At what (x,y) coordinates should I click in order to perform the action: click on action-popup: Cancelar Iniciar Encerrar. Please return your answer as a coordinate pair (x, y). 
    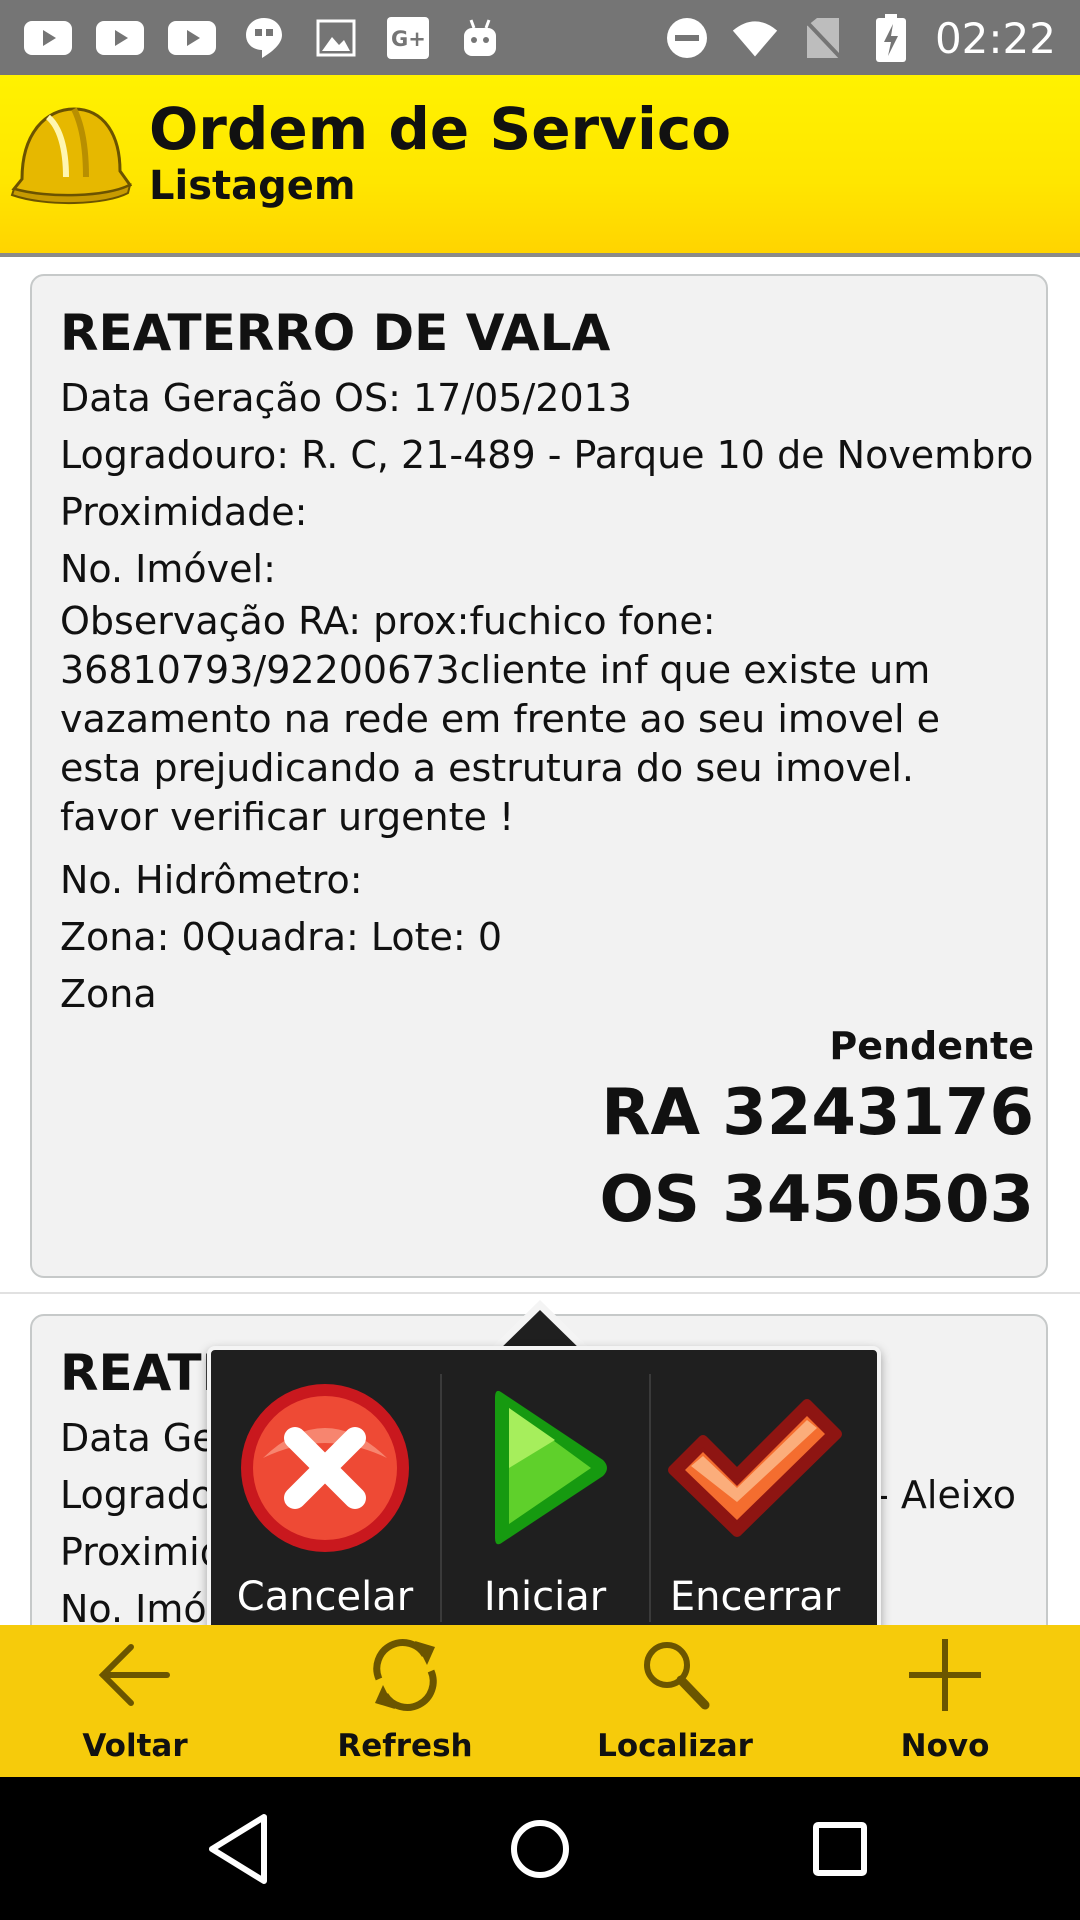
    Looking at the image, I should click on (544, 1501).